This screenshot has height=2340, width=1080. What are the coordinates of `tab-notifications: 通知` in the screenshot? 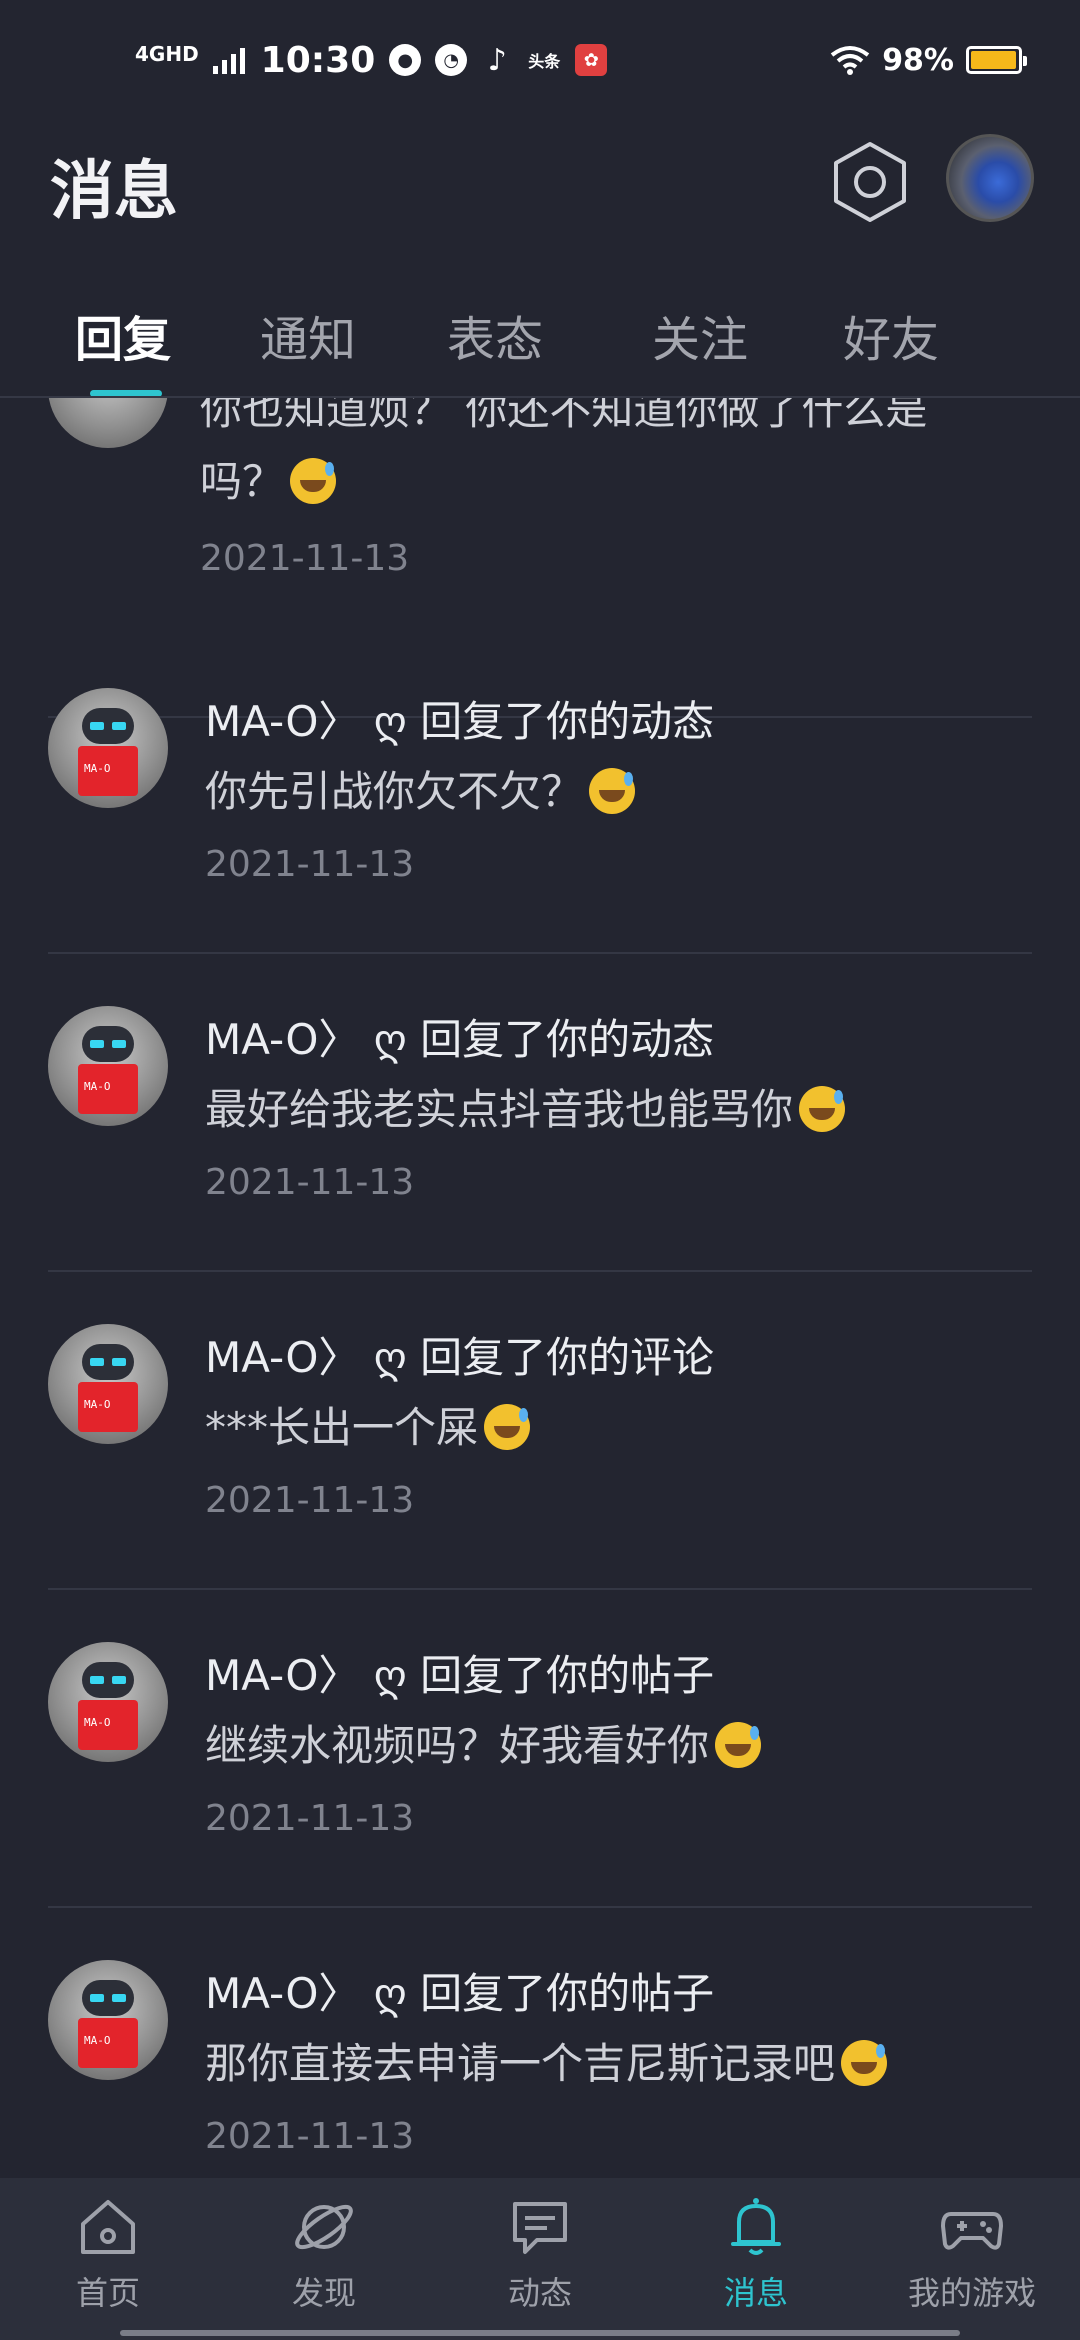 It's located at (308, 335).